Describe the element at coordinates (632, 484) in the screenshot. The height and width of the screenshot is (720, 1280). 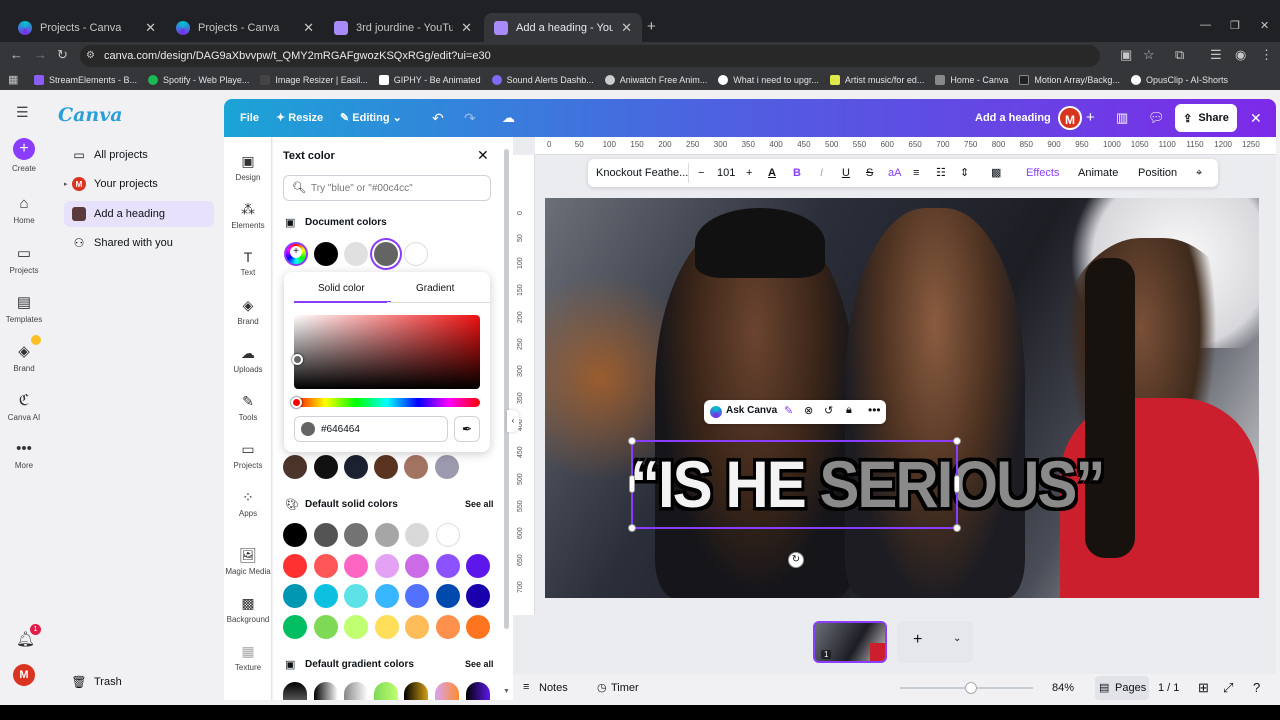
I see `side-handle` at that location.